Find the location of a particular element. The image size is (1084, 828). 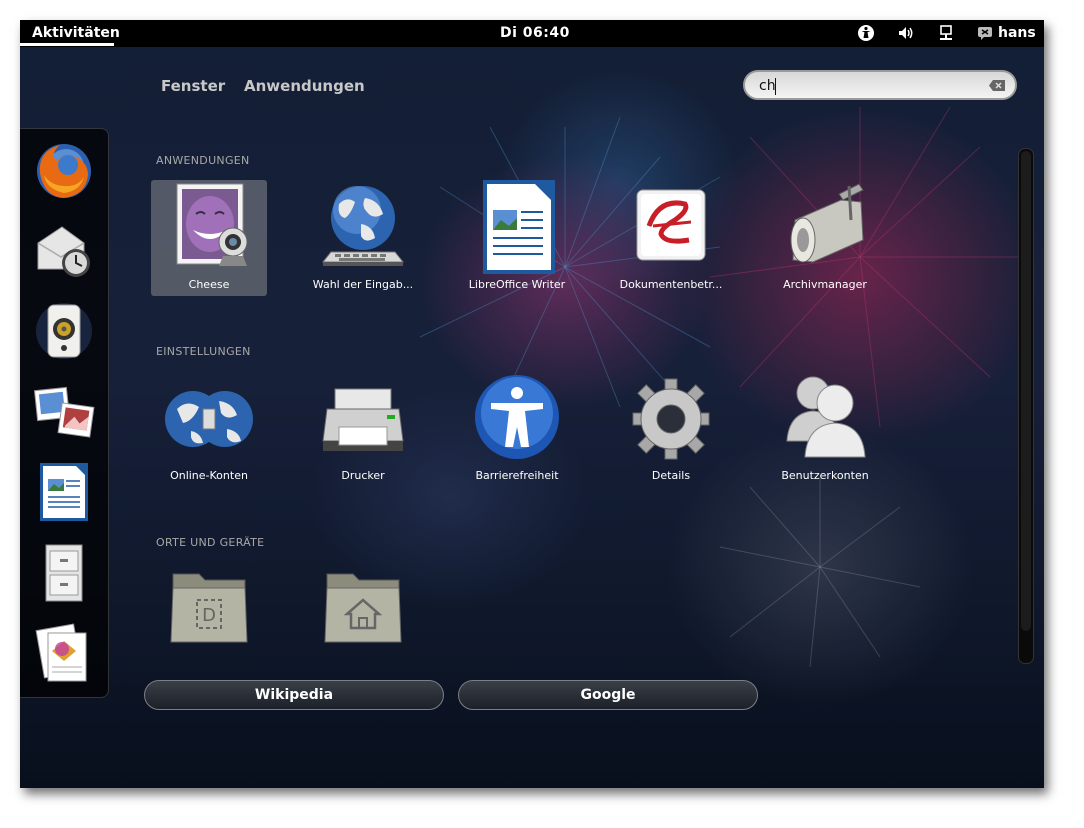

results-scrollbar is located at coordinates (1026, 406).